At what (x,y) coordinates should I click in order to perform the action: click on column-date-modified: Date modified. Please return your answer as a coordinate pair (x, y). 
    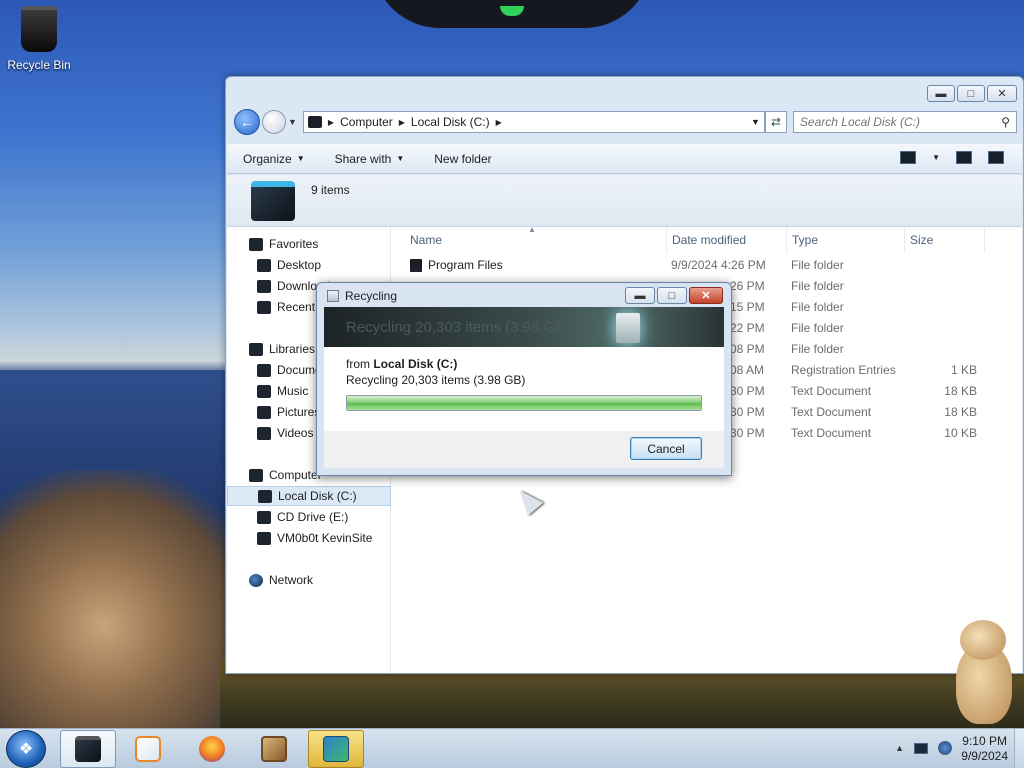
    Looking at the image, I should click on (727, 240).